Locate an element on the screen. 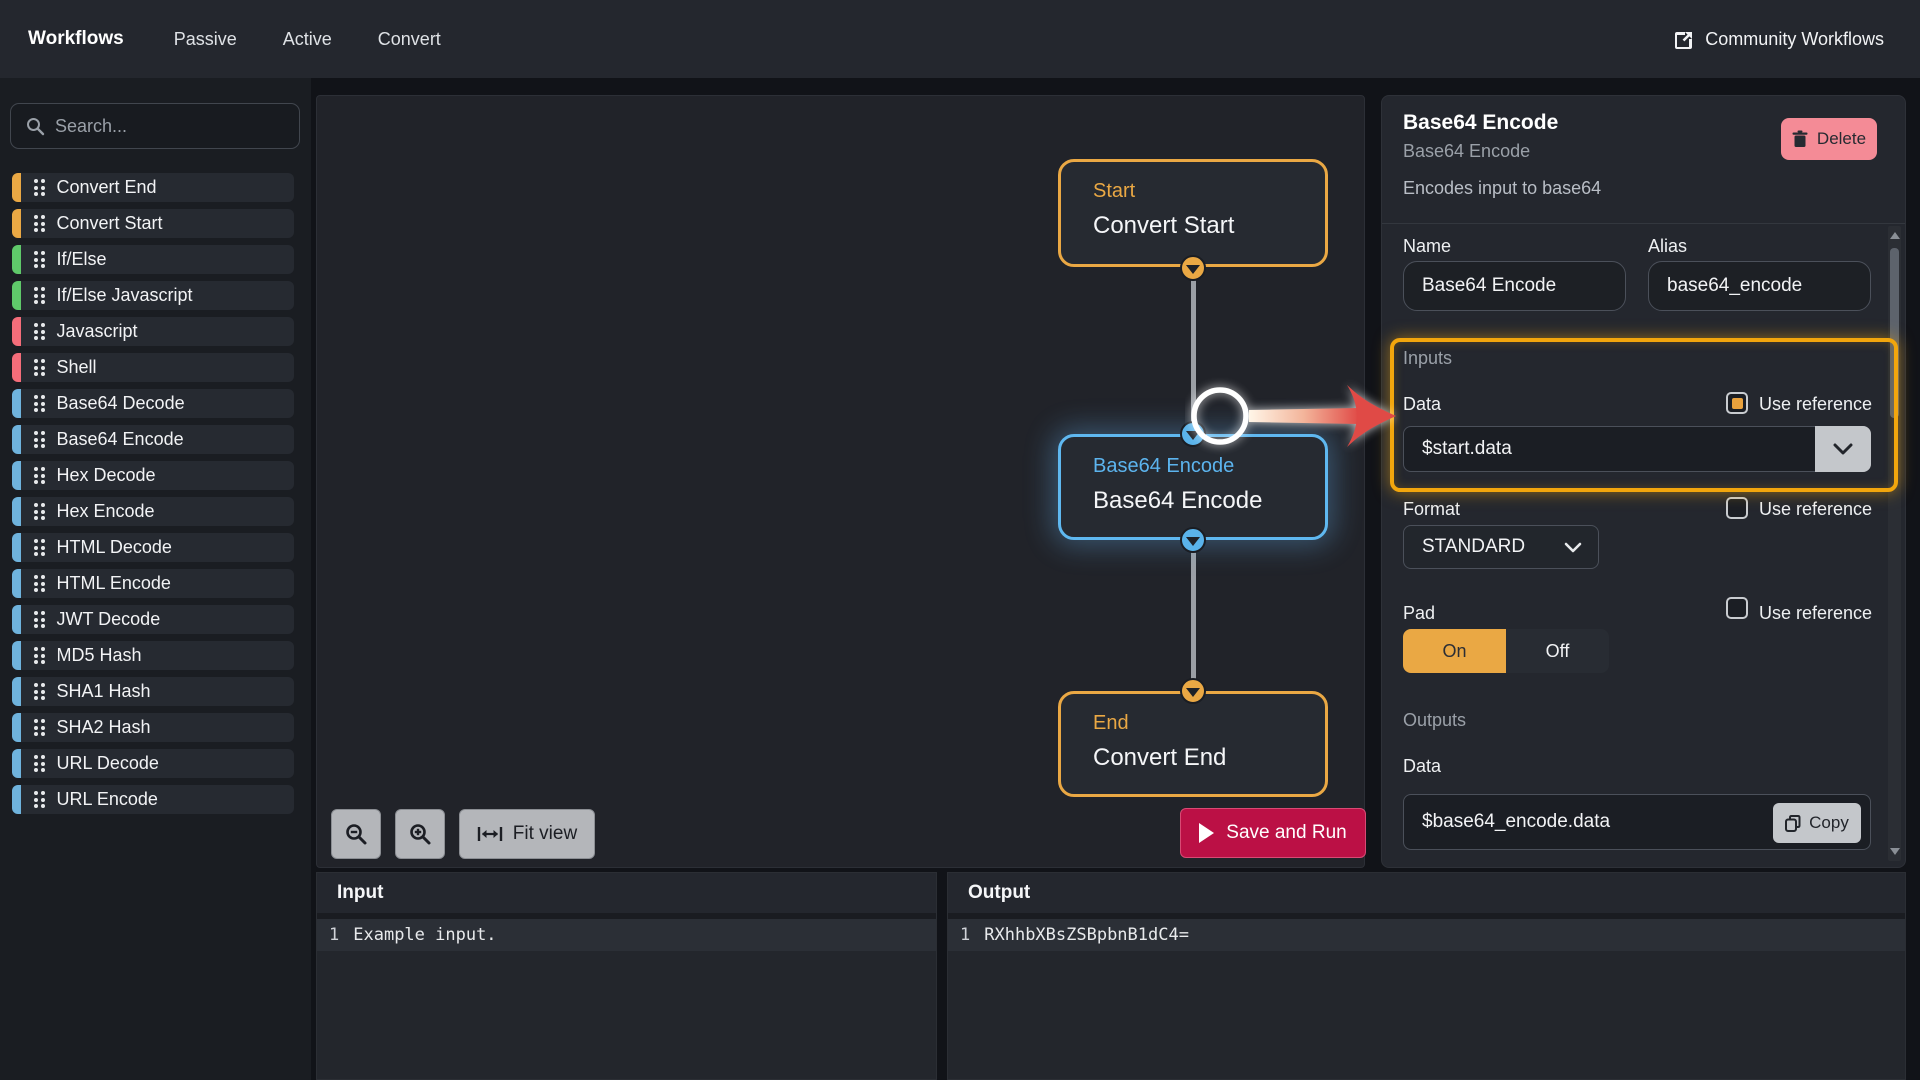 Image resolution: width=1920 pixels, height=1080 pixels. data-use-reference-checkbox is located at coordinates (1737, 403).